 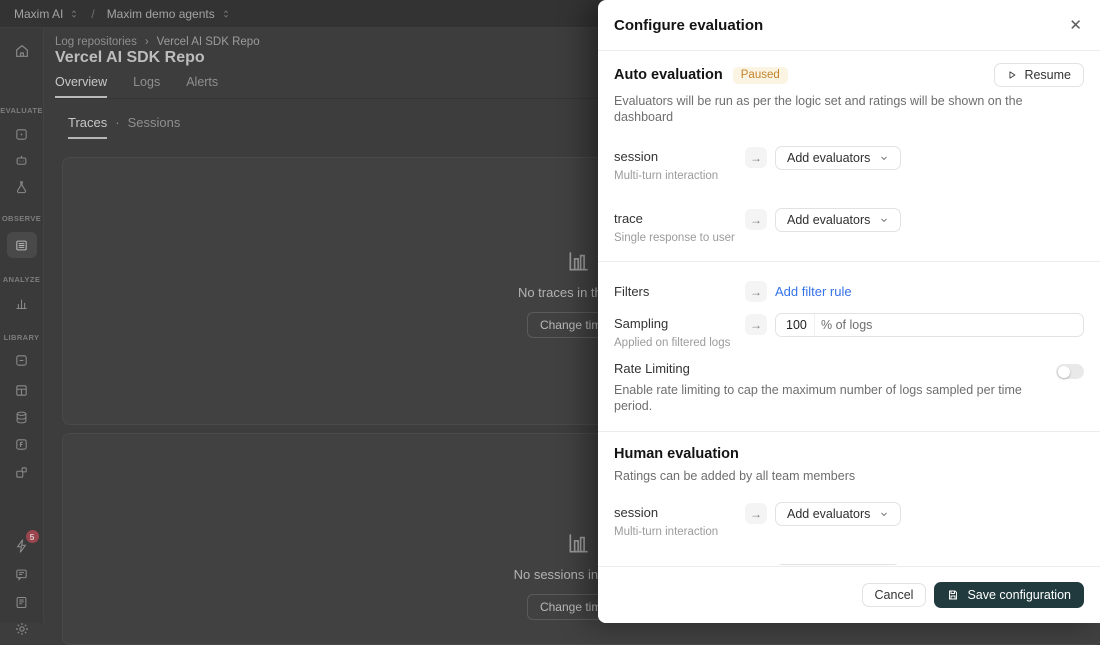 I want to click on workspace-switcher: Maxim demo agents, so click(x=169, y=14).